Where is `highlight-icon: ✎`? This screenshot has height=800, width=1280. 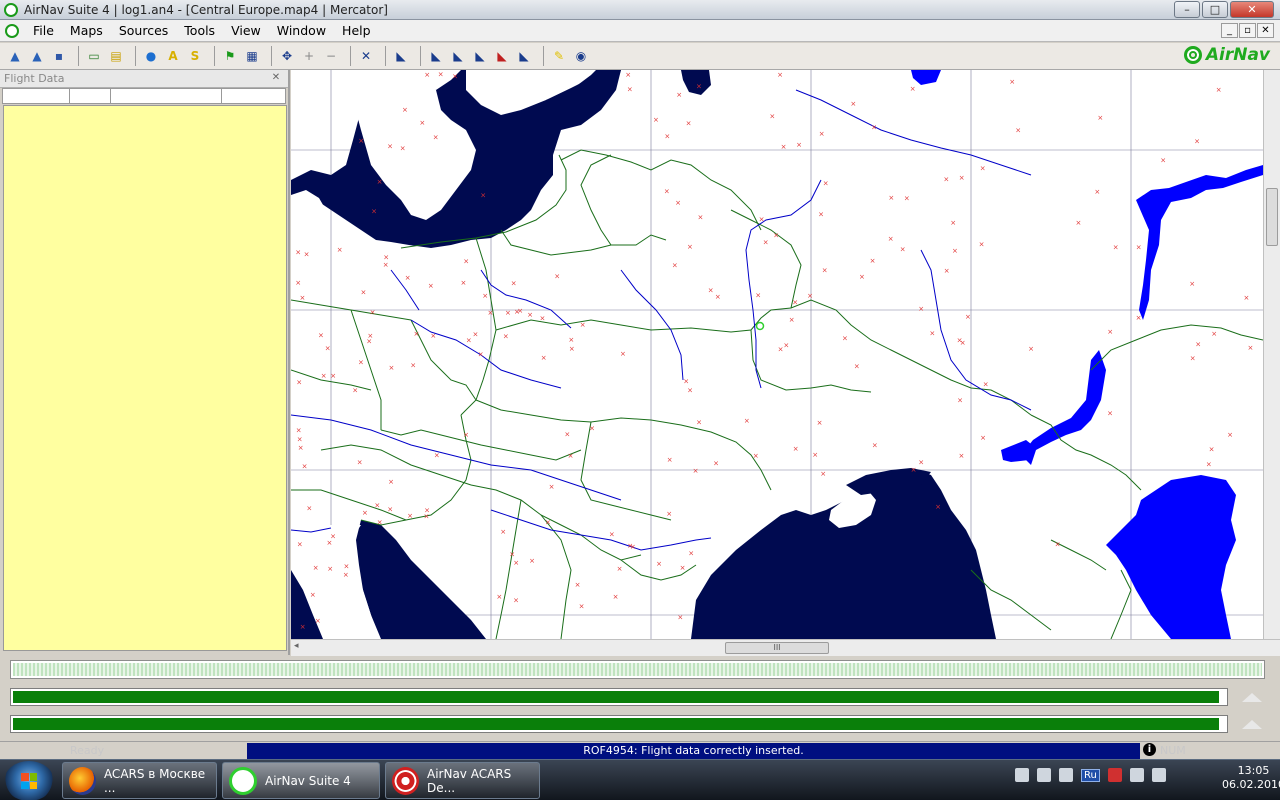 highlight-icon: ✎ is located at coordinates (559, 56).